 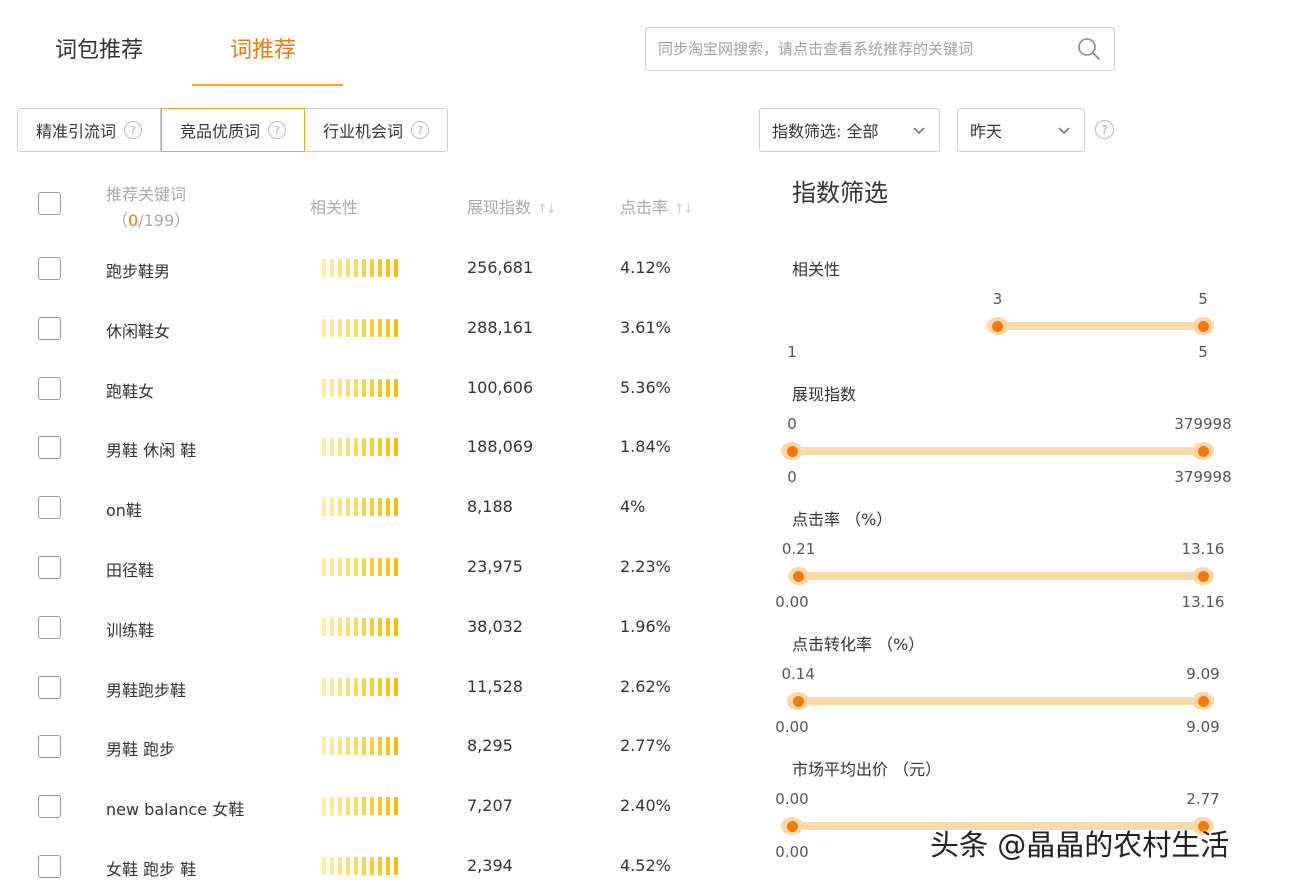 What do you see at coordinates (1104, 129) in the screenshot?
I see `help-icon: ?` at bounding box center [1104, 129].